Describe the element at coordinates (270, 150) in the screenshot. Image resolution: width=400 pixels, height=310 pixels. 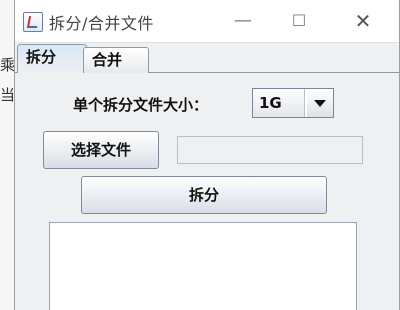
I see `file-path-field` at that location.